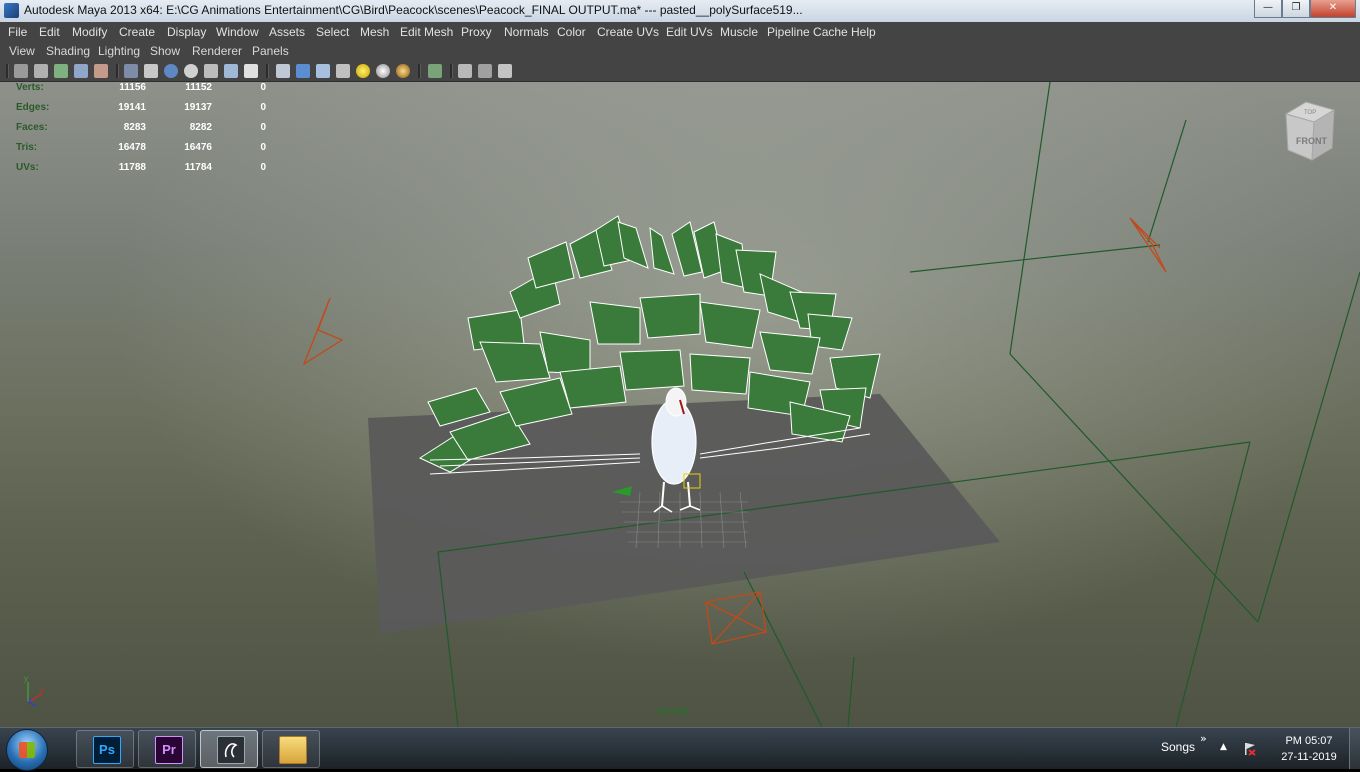 The height and width of the screenshot is (772, 1360). Describe the element at coordinates (465, 71) in the screenshot. I see `resolution-gate-icon` at that location.